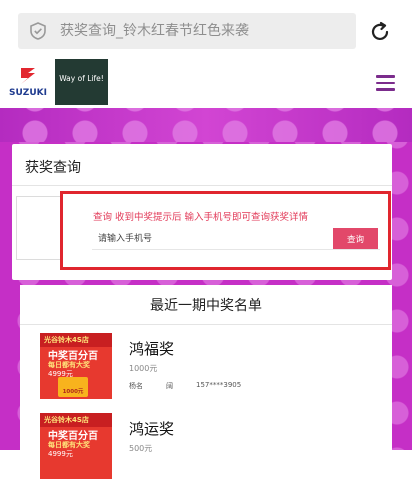 The image size is (412, 479). I want to click on prize-amount: 500元, so click(141, 448).